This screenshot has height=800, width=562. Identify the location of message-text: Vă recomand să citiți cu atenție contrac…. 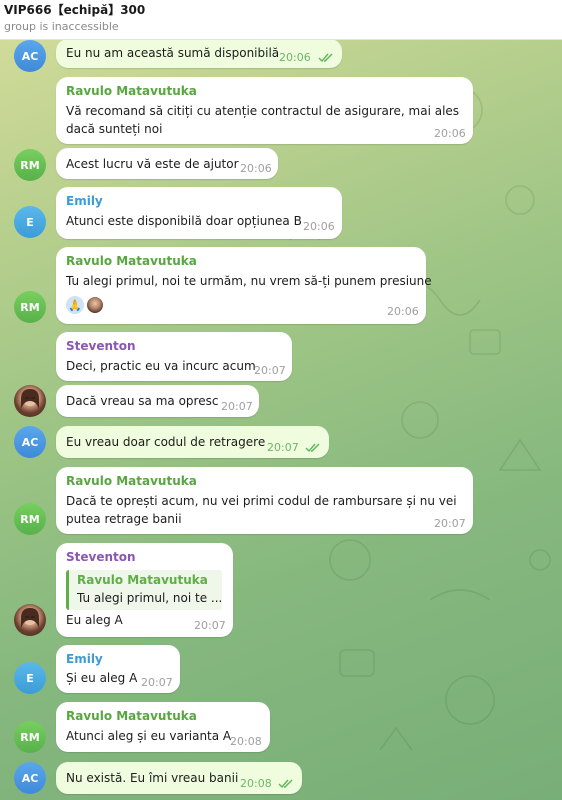
(263, 111).